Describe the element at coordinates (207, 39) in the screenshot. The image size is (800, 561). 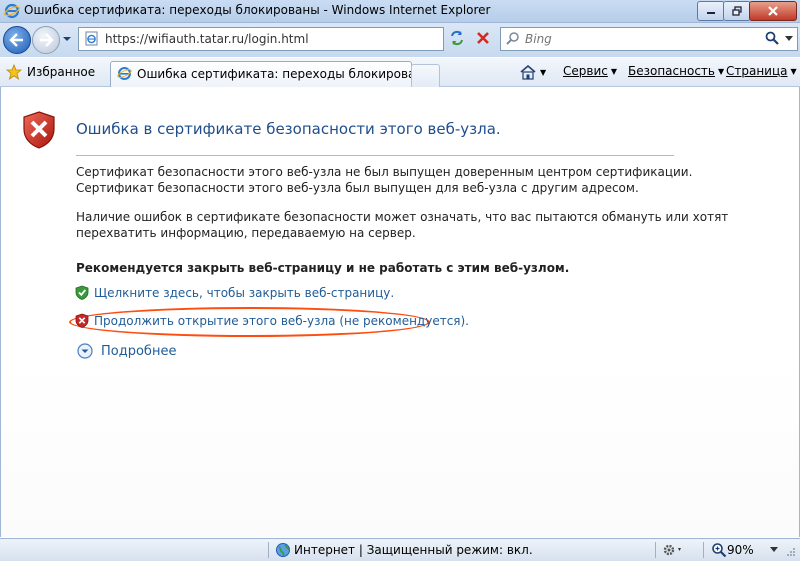
I see `url-input: https://wifiauth.tatar.ru/login.html` at that location.